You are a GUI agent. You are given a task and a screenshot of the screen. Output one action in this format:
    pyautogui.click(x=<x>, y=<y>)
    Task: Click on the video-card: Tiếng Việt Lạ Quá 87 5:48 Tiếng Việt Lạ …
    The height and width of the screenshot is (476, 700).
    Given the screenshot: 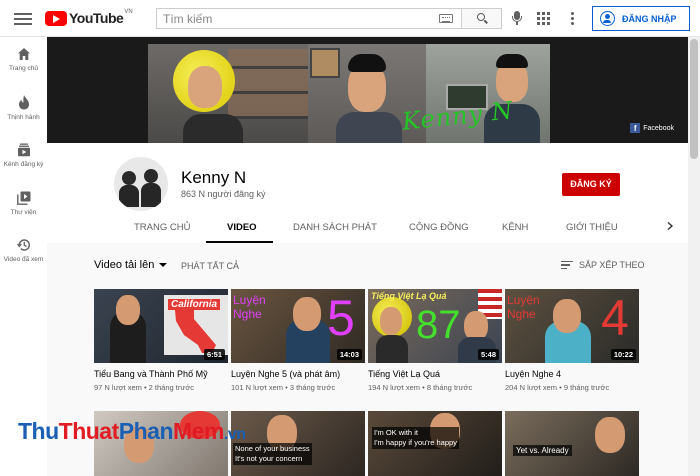 What is the action you would take?
    pyautogui.click(x=435, y=340)
    